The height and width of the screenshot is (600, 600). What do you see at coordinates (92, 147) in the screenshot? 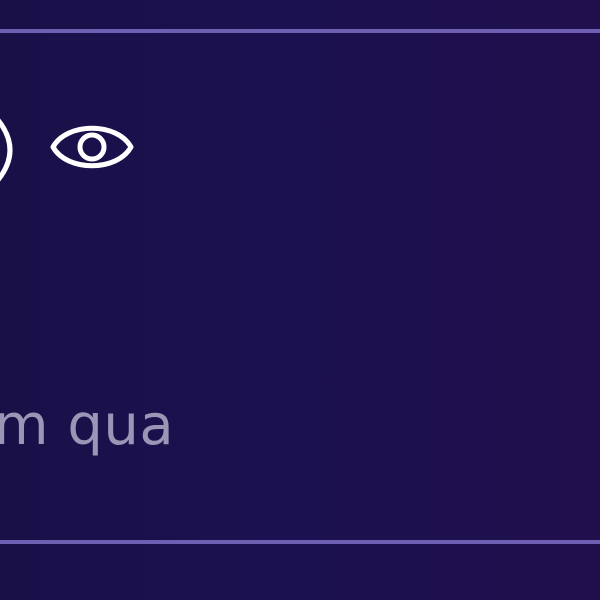
I see `eye-icon` at bounding box center [92, 147].